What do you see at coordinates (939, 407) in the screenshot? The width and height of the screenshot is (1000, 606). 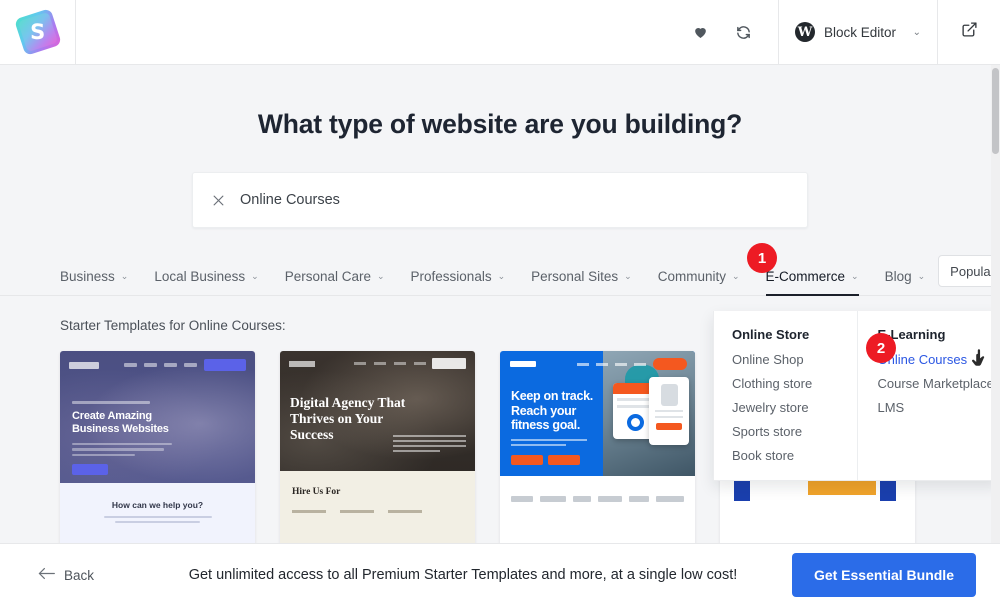 I see `dropdown-item-lms: LMS` at bounding box center [939, 407].